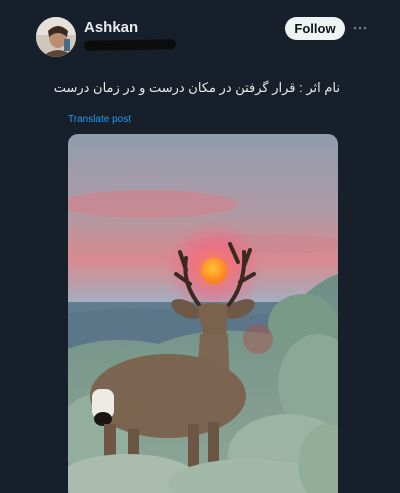  I want to click on redacted-handle, so click(130, 45).